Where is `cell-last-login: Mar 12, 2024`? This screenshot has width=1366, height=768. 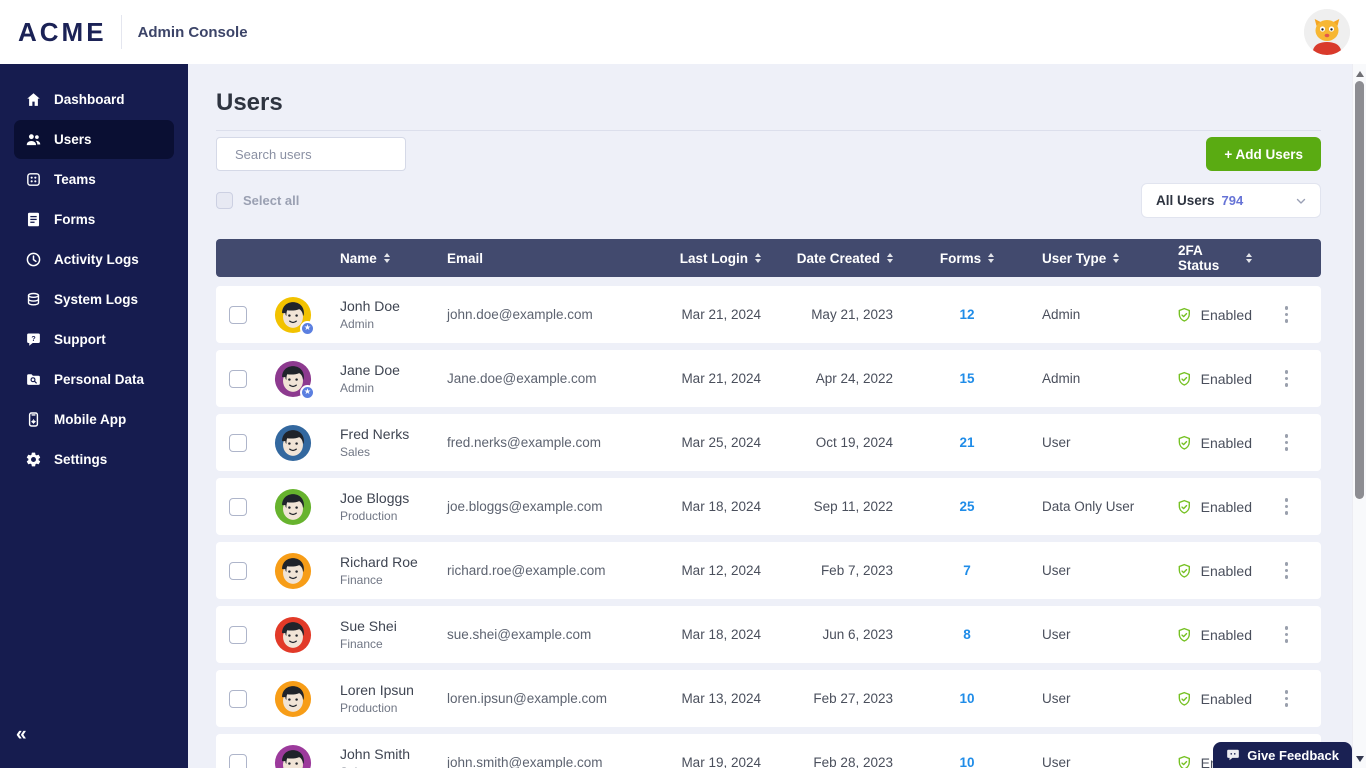
cell-last-login: Mar 12, 2024 is located at coordinates (721, 570).